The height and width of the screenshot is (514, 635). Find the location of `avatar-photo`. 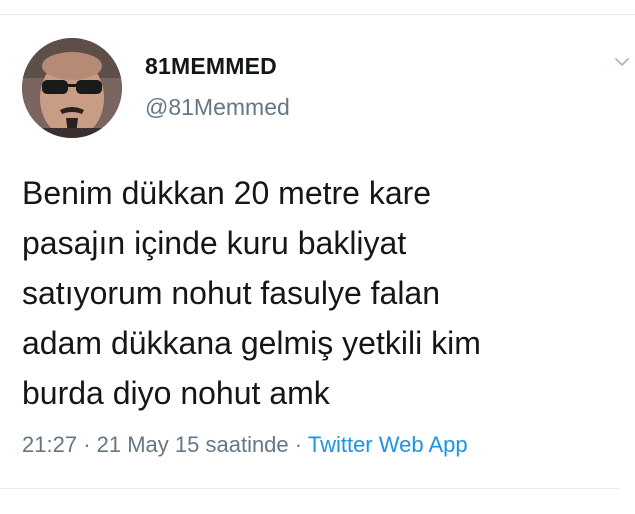

avatar-photo is located at coordinates (72, 88).